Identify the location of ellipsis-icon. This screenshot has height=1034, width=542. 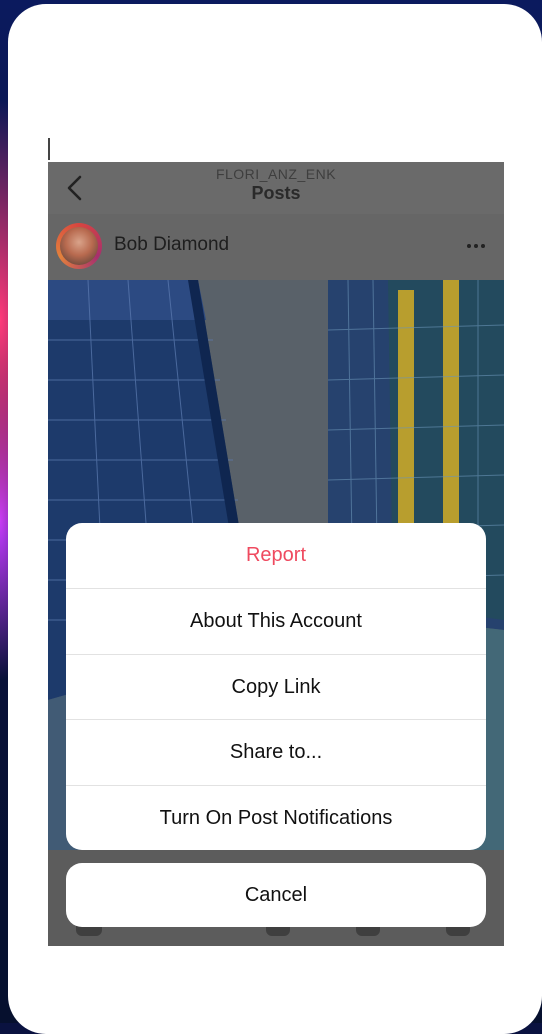
(476, 246).